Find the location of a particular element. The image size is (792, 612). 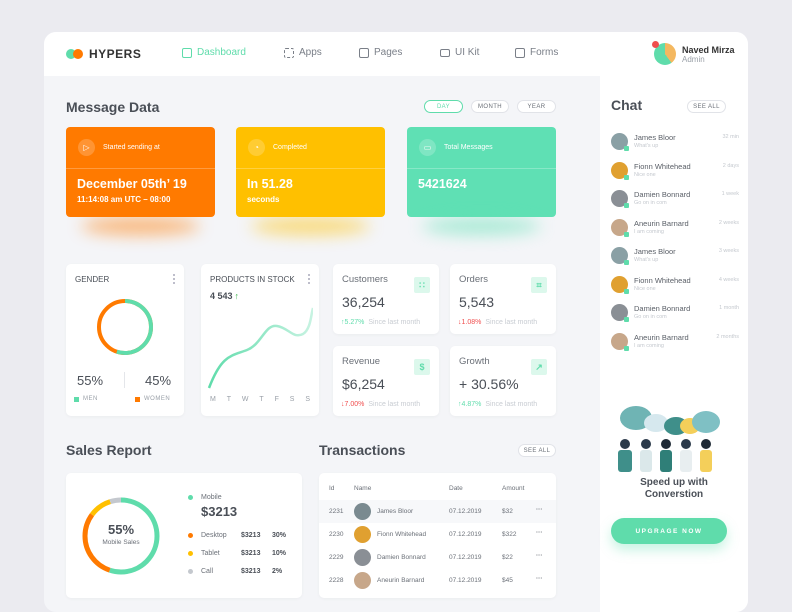

products-stock-card: PRODUCTS IN STOCK 4 543 ↑ M T W T F S S is located at coordinates (260, 340).